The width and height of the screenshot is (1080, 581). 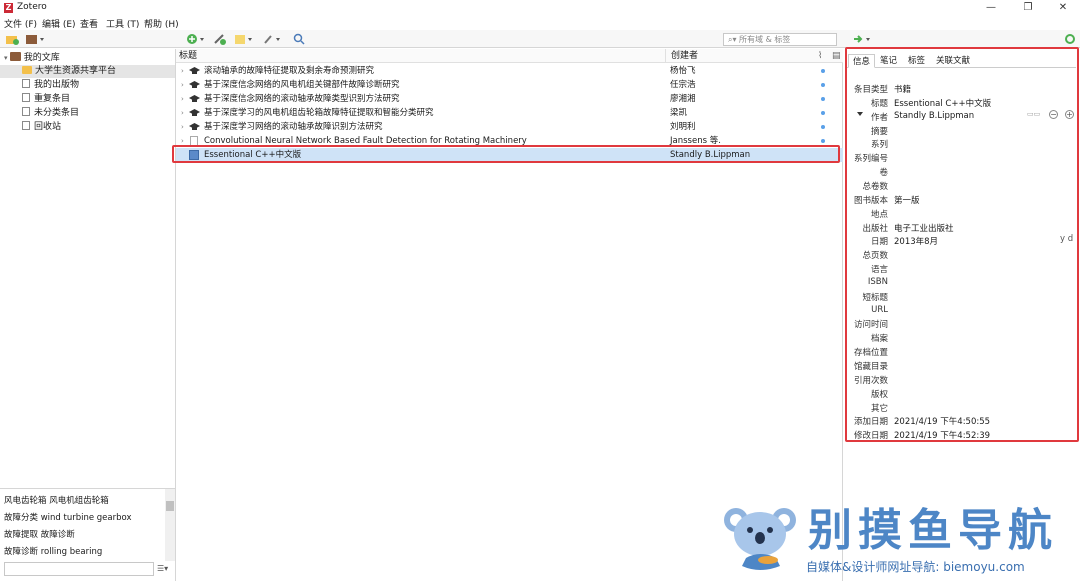 I want to click on koala-mascot-icon, so click(x=760, y=539).